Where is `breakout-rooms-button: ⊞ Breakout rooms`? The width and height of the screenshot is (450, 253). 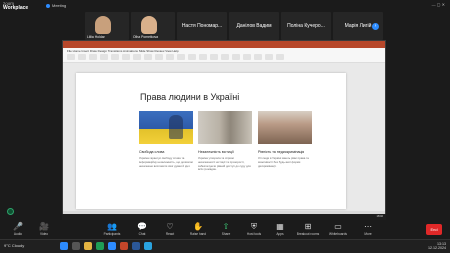
breakout-rooms-button: ⊞ Breakout rooms is located at coordinates (308, 229).